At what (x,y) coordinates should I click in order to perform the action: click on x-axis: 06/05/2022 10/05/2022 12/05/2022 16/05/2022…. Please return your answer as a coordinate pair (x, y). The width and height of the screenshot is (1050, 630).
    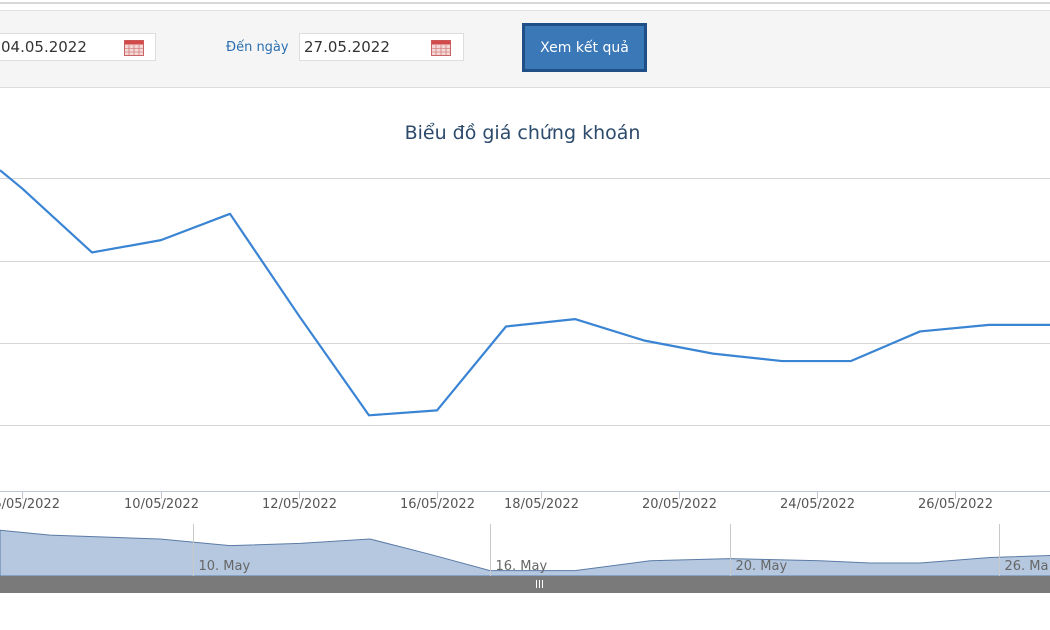
    Looking at the image, I should click on (496, 501).